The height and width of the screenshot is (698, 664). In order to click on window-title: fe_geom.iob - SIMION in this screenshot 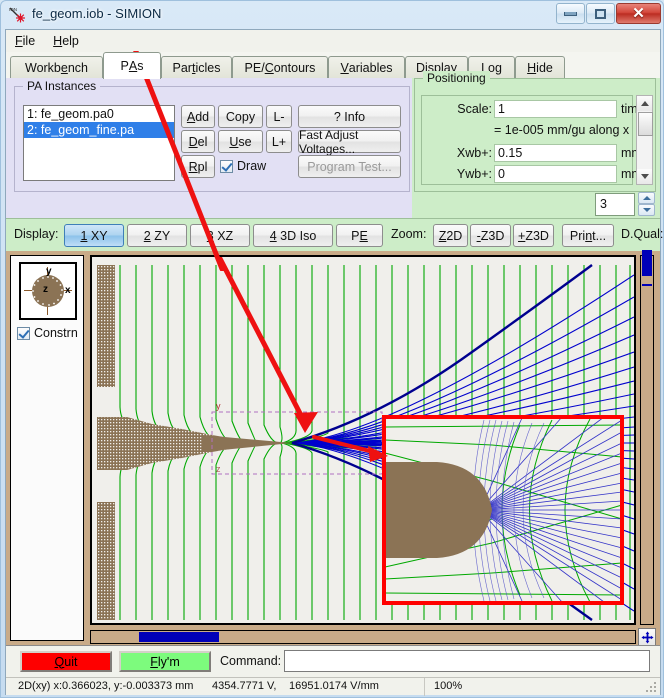, I will do `click(97, 13)`.